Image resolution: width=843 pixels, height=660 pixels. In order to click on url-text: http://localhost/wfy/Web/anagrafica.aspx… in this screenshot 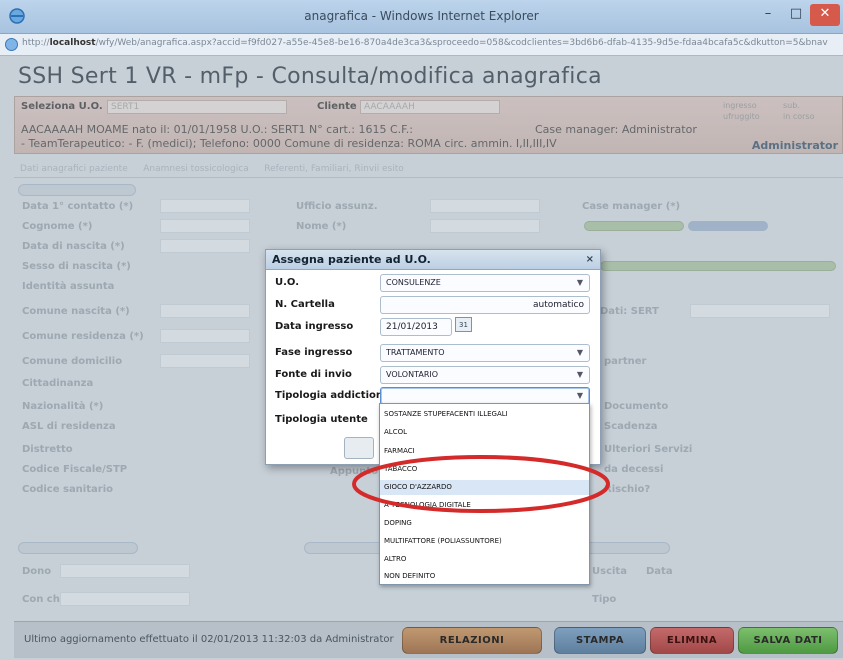, I will do `click(427, 45)`.